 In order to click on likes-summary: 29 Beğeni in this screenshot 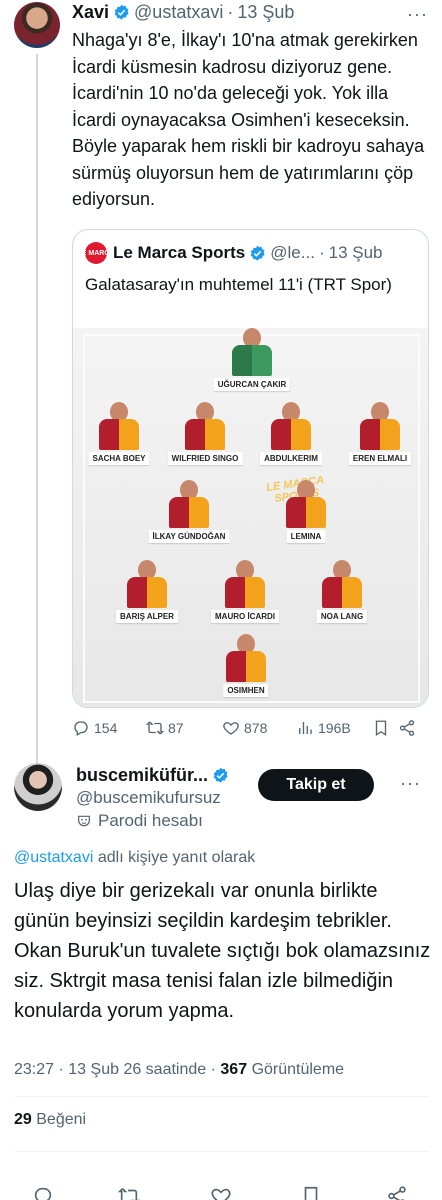, I will do `click(50, 1120)`.